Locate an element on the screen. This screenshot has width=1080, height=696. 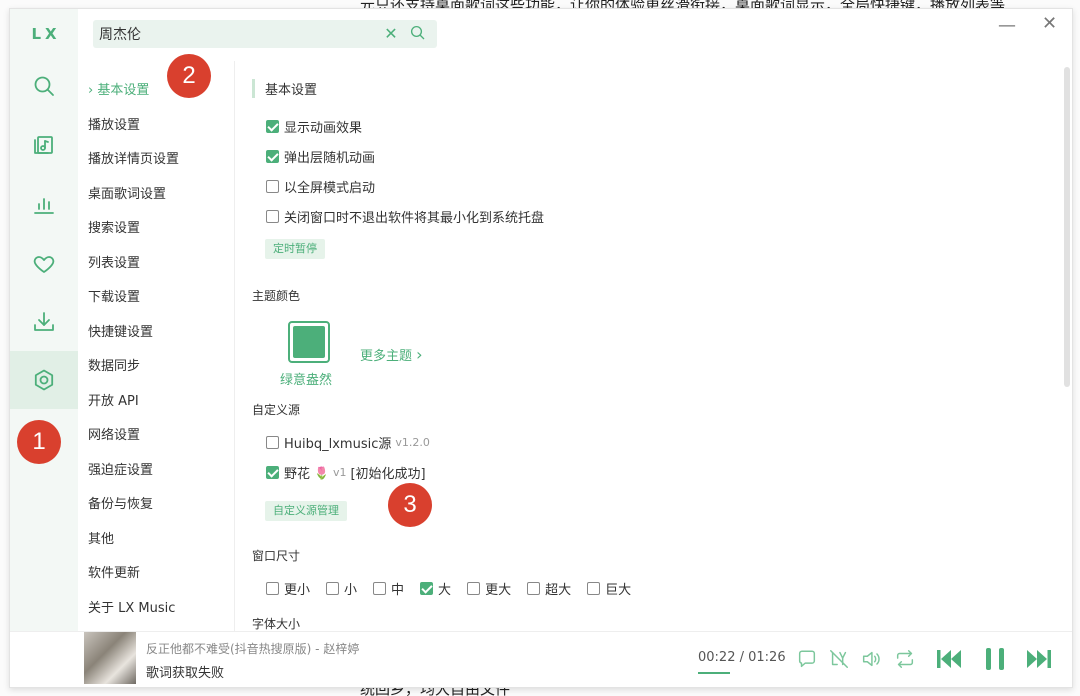
custom-source-manage-button: 自定义源管理 is located at coordinates (306, 511).